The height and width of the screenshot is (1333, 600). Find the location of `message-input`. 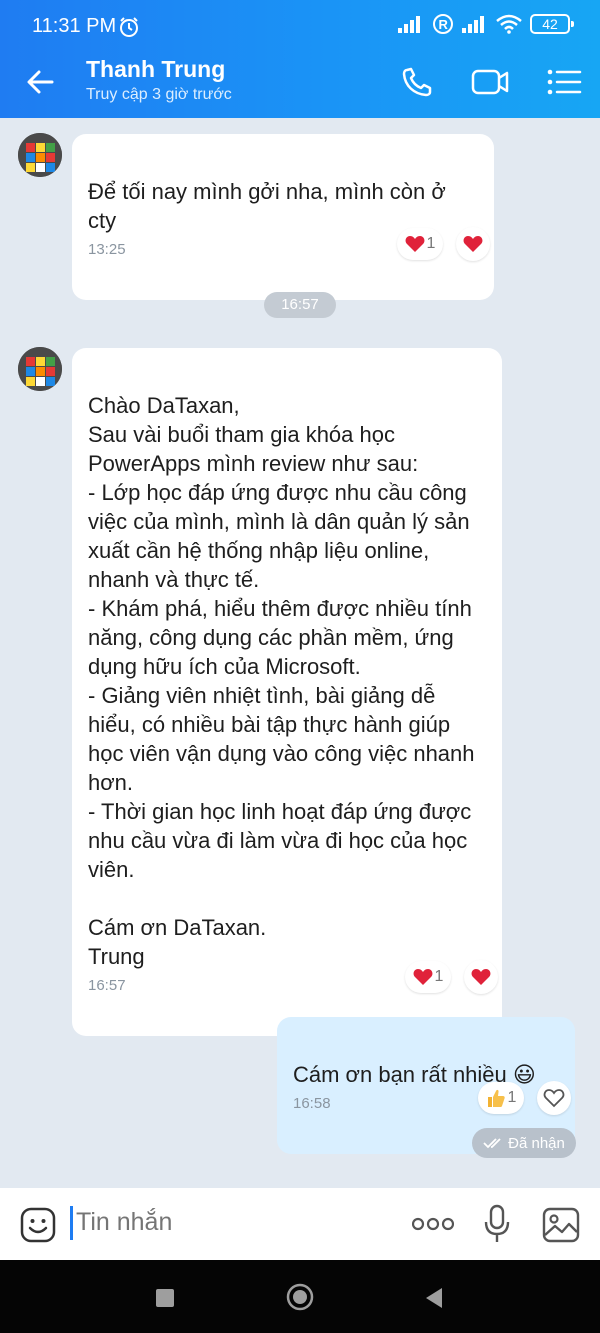

message-input is located at coordinates (226, 1222).